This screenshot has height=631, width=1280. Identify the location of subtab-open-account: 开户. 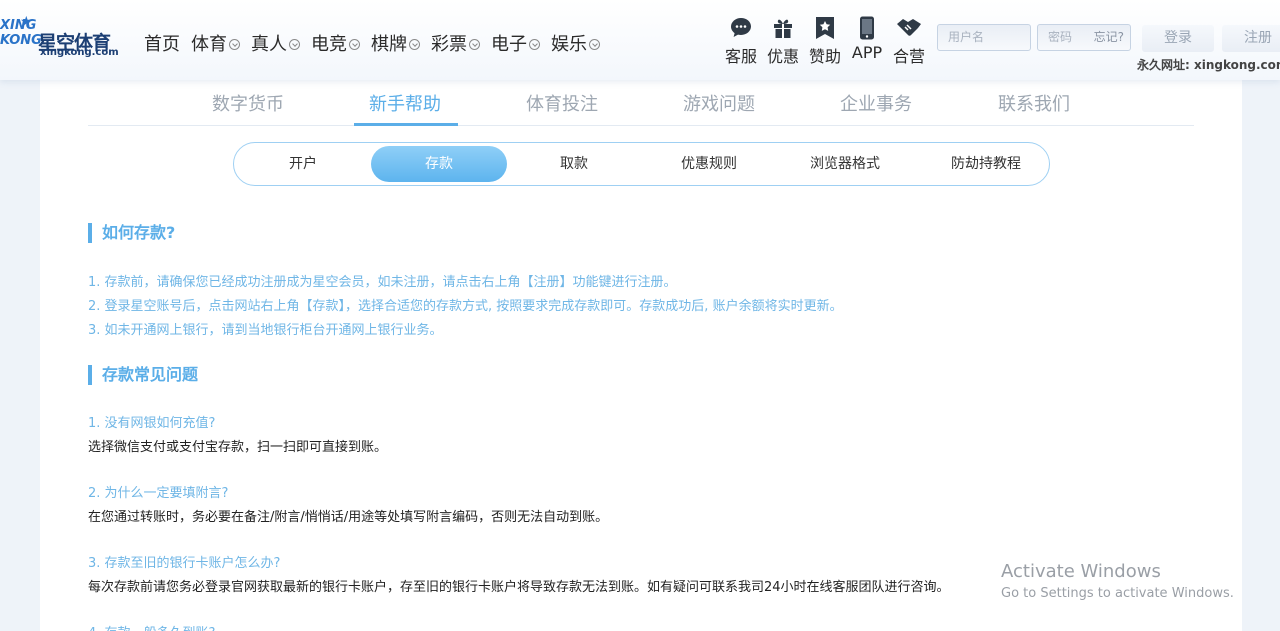
(303, 164).